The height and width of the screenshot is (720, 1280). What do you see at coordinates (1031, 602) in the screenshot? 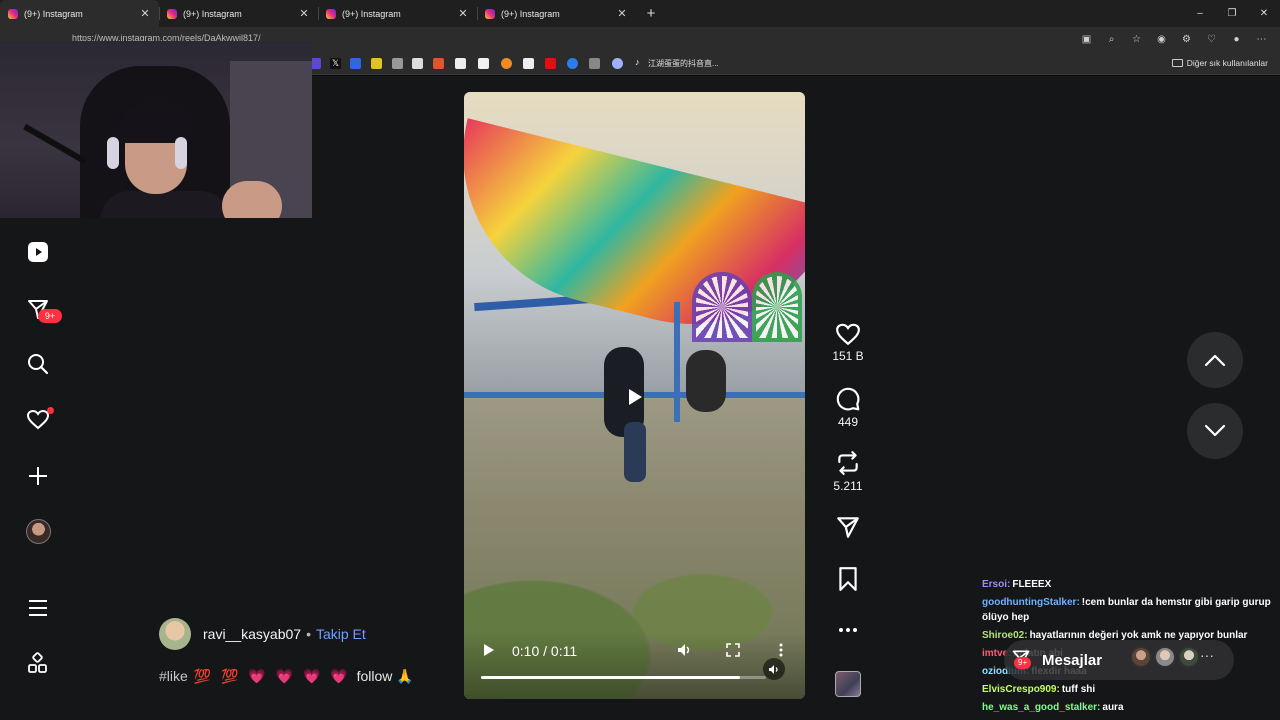
I see `chat-username: goodhuntingStalker:` at bounding box center [1031, 602].